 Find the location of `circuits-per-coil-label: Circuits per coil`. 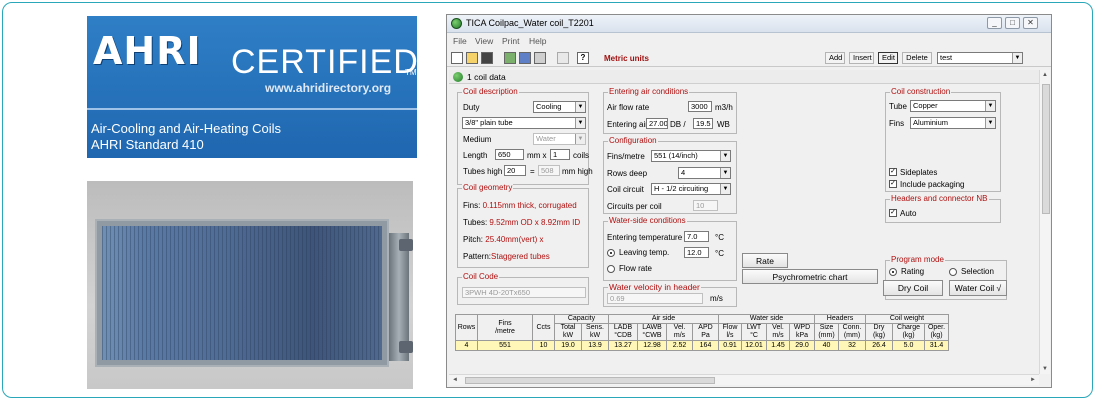

circuits-per-coil-label: Circuits per coil is located at coordinates (634, 206).